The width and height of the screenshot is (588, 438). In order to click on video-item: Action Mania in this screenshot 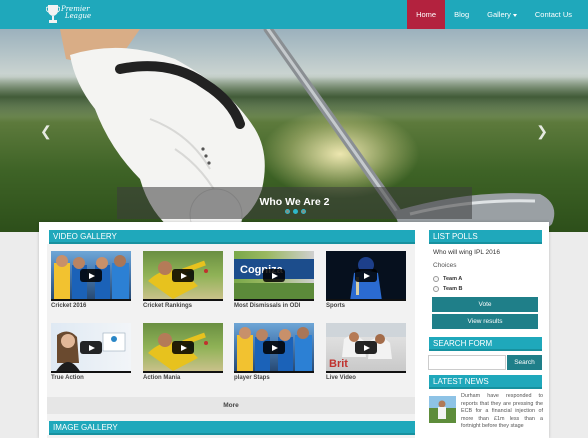, I will do `click(183, 355)`.